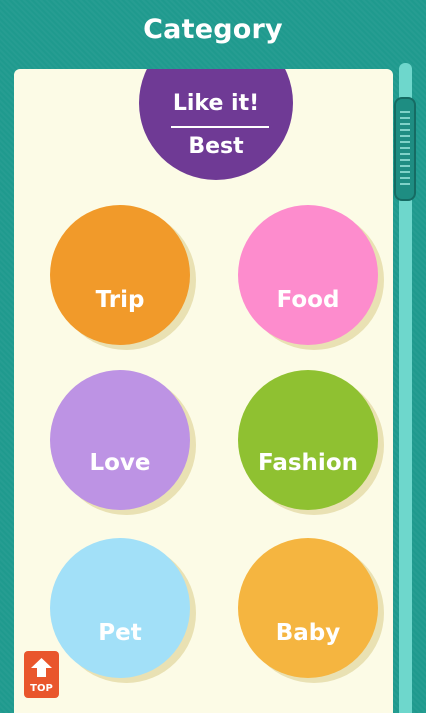 This screenshot has height=713, width=426. What do you see at coordinates (120, 463) in the screenshot?
I see `category-label: Love` at bounding box center [120, 463].